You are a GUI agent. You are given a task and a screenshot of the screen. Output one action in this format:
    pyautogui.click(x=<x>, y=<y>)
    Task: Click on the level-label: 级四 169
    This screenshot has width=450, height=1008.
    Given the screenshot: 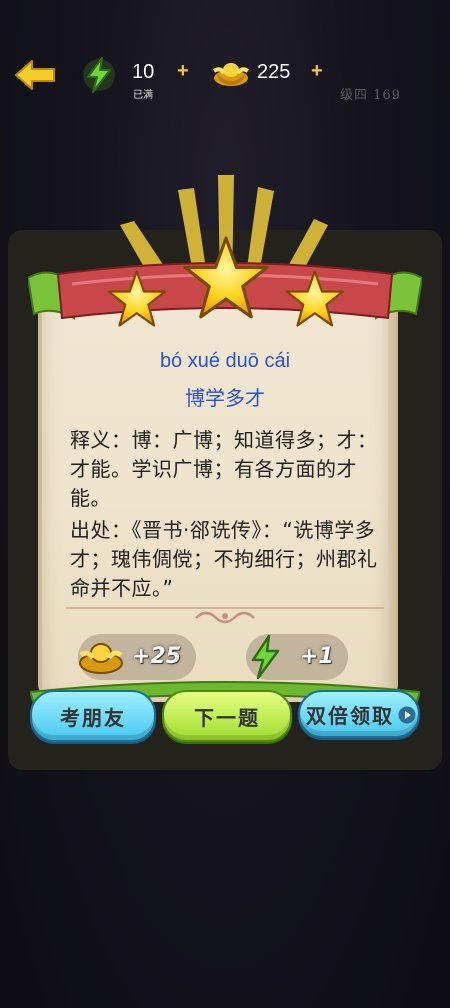 What is the action you would take?
    pyautogui.click(x=370, y=95)
    